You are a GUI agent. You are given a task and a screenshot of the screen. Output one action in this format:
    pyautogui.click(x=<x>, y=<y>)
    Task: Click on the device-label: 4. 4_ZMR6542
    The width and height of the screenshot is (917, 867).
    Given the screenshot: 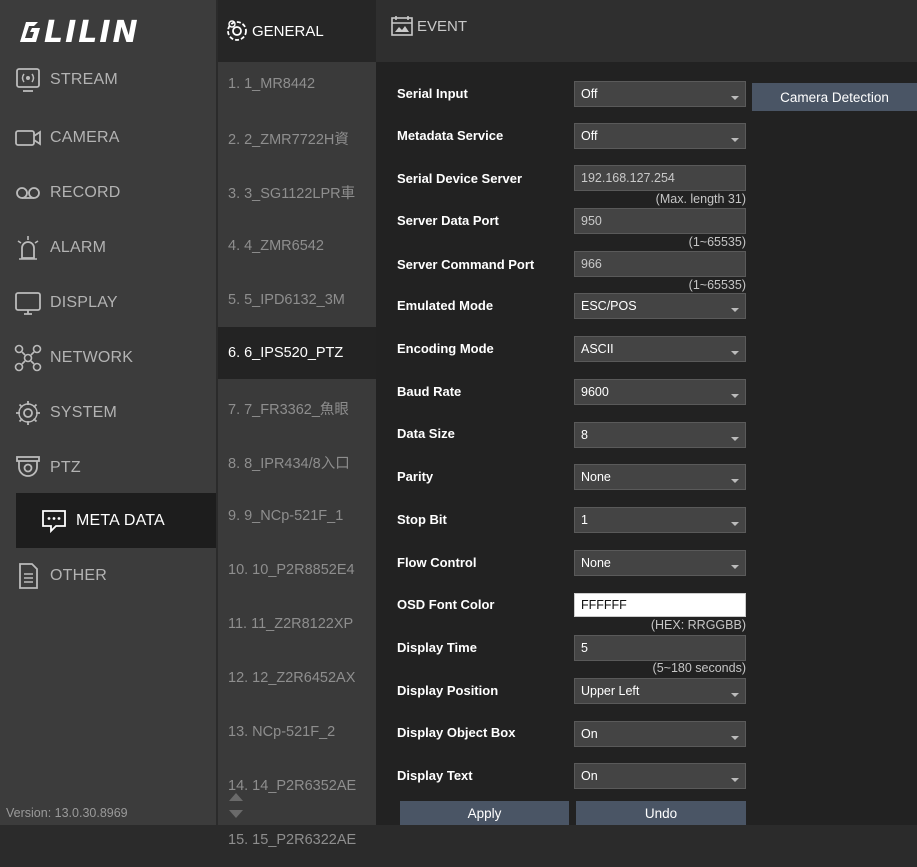 What is the action you would take?
    pyautogui.click(x=276, y=246)
    